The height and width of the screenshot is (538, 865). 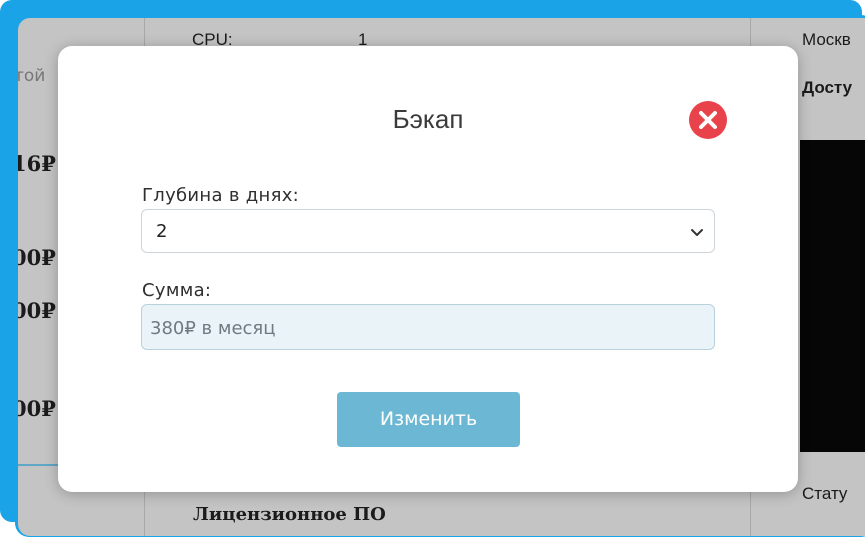 What do you see at coordinates (289, 514) in the screenshot?
I see `licensed-software-label: Лицензионное ПО` at bounding box center [289, 514].